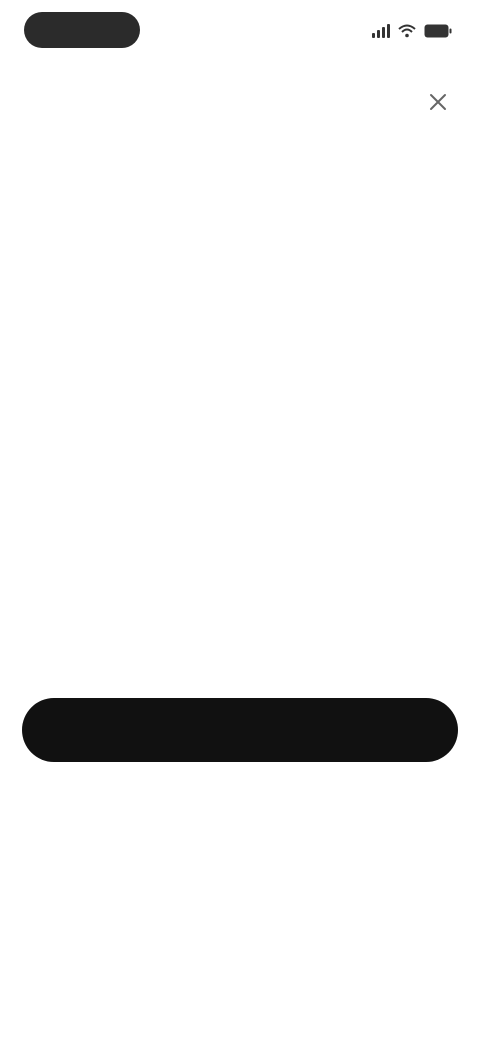 This screenshot has height=1040, width=480. I want to click on status-icons, so click(412, 31).